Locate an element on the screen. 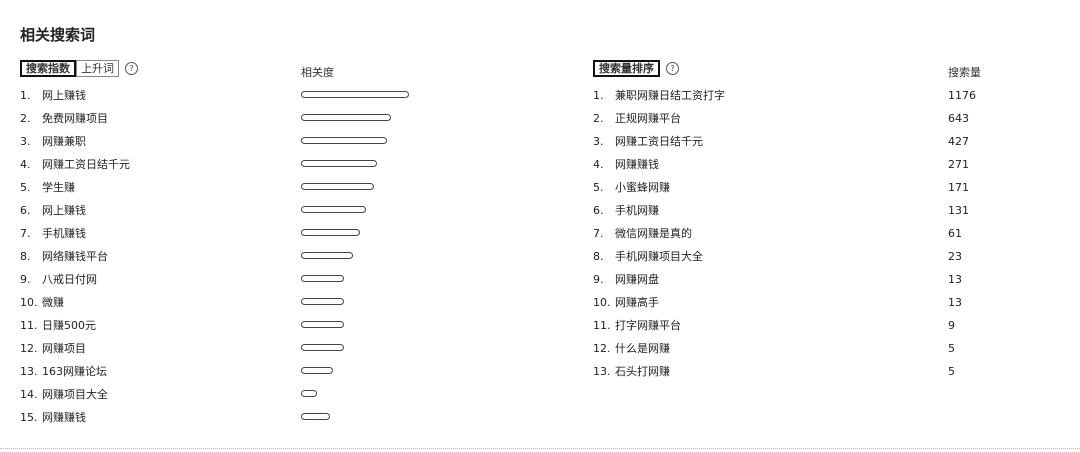 Image resolution: width=1080 pixels, height=452 pixels. rank-number: 4. is located at coordinates (598, 164).